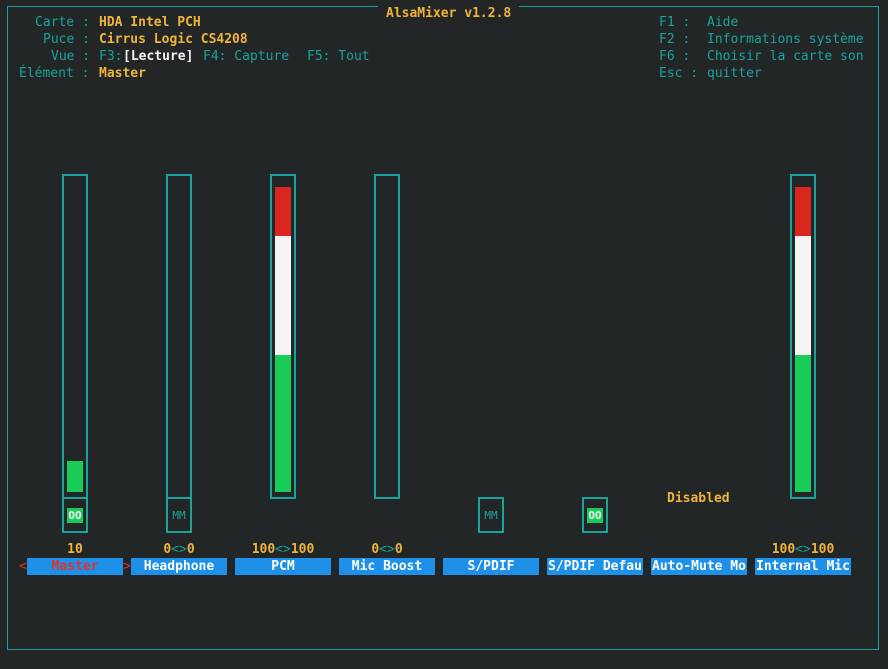 Image resolution: width=888 pixels, height=669 pixels. Describe the element at coordinates (699, 566) in the screenshot. I see `channel-auto-mute-mode: Auto-Mute Mo` at that location.